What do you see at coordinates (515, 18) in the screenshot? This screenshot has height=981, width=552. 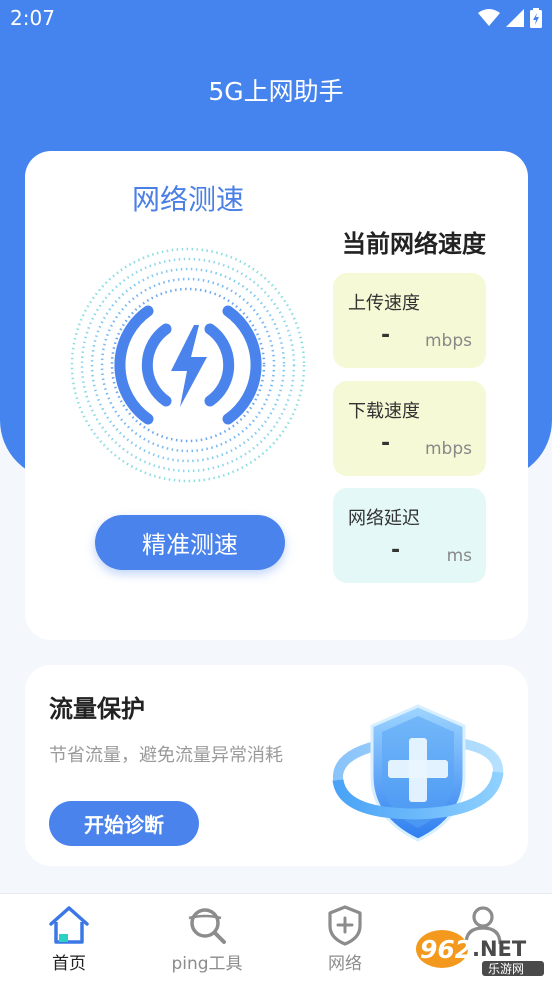 I see `signal-icon` at bounding box center [515, 18].